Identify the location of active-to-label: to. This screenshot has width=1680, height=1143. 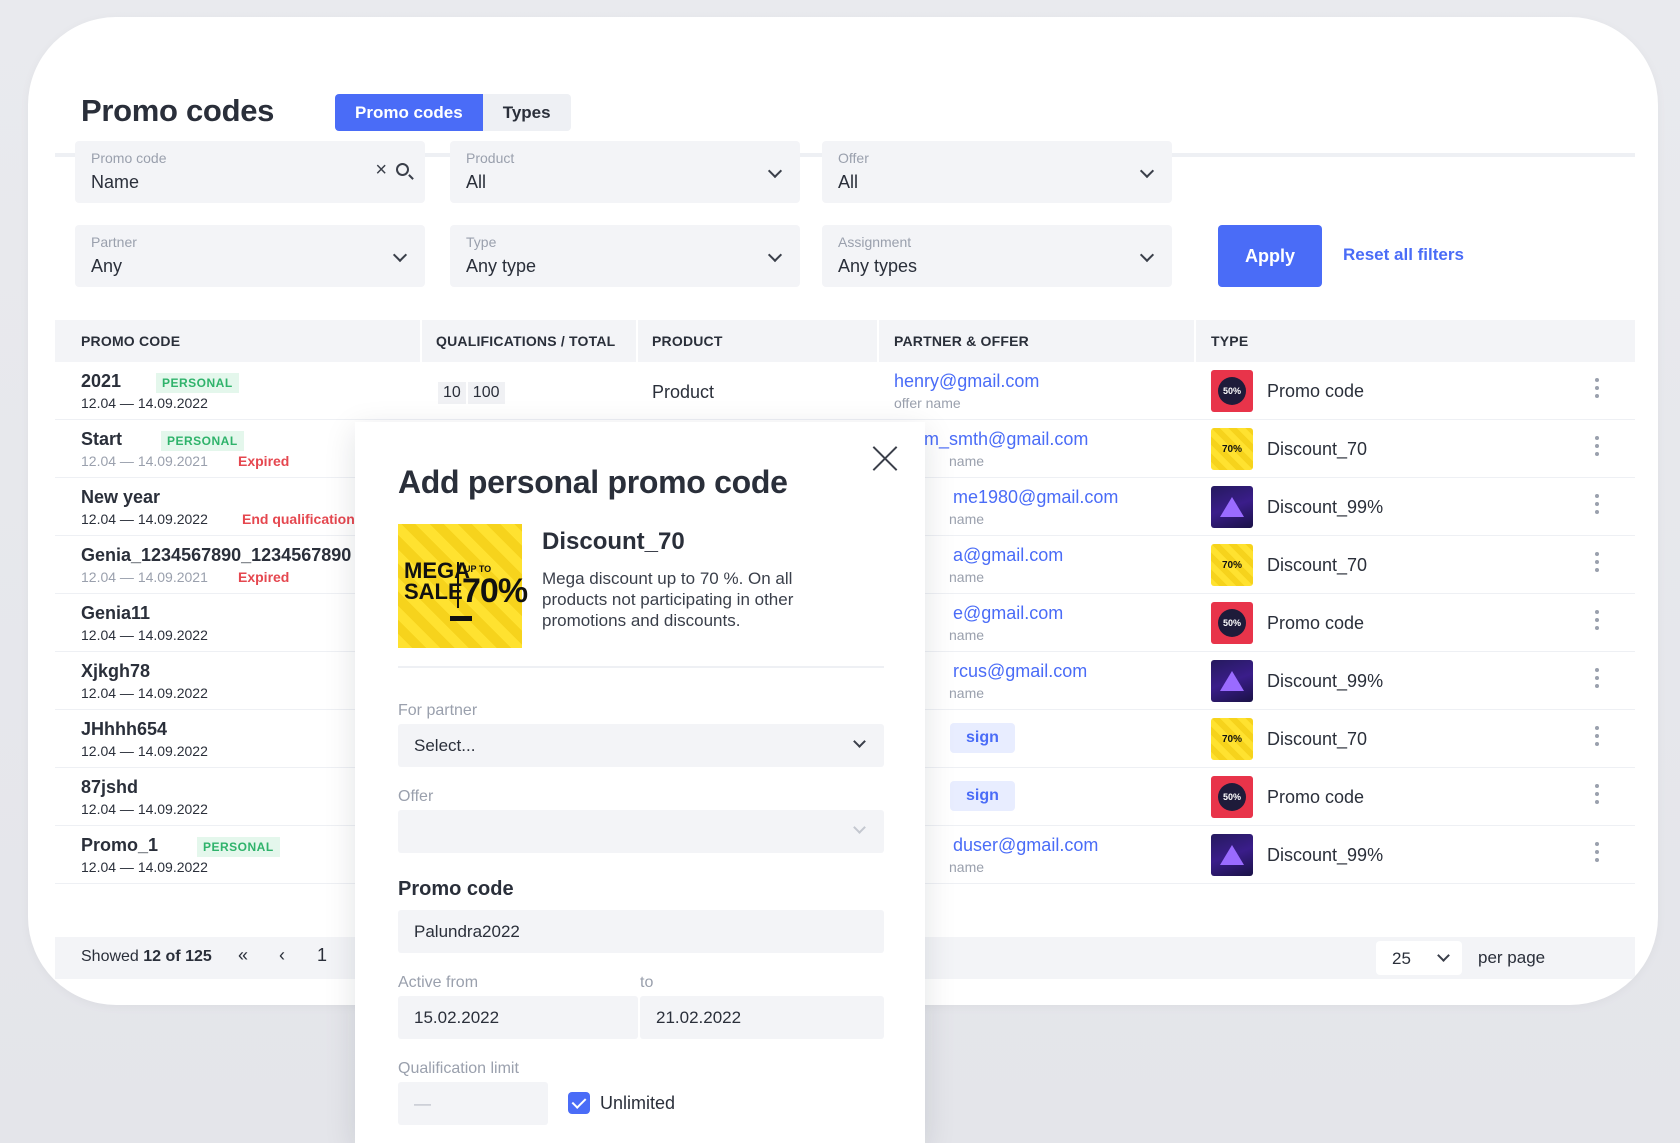
(647, 982).